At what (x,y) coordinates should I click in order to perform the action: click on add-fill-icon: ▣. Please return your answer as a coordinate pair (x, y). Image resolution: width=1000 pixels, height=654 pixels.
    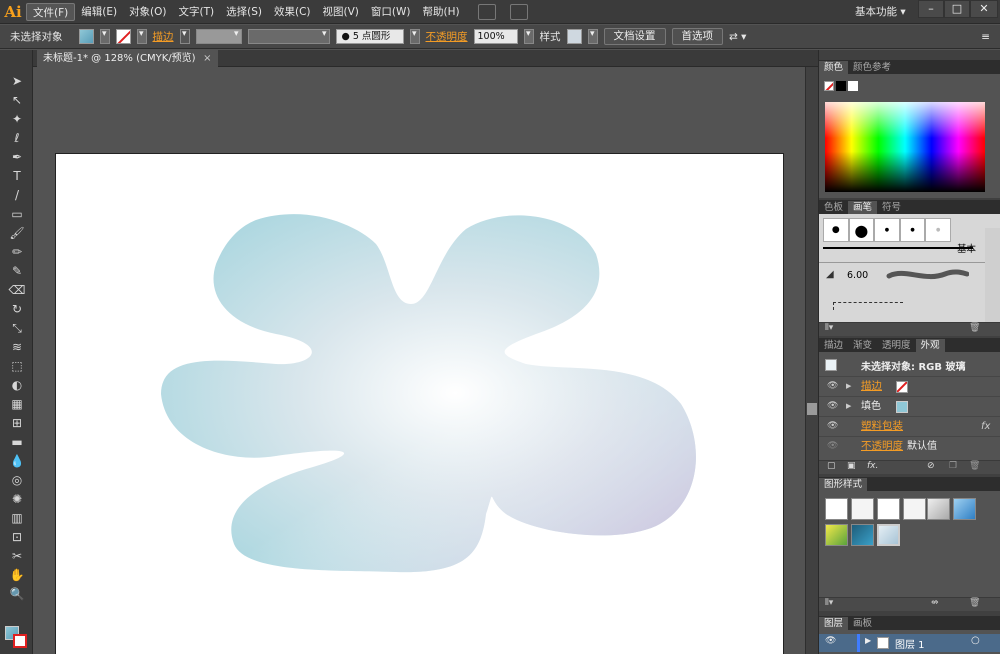
    Looking at the image, I should click on (851, 466).